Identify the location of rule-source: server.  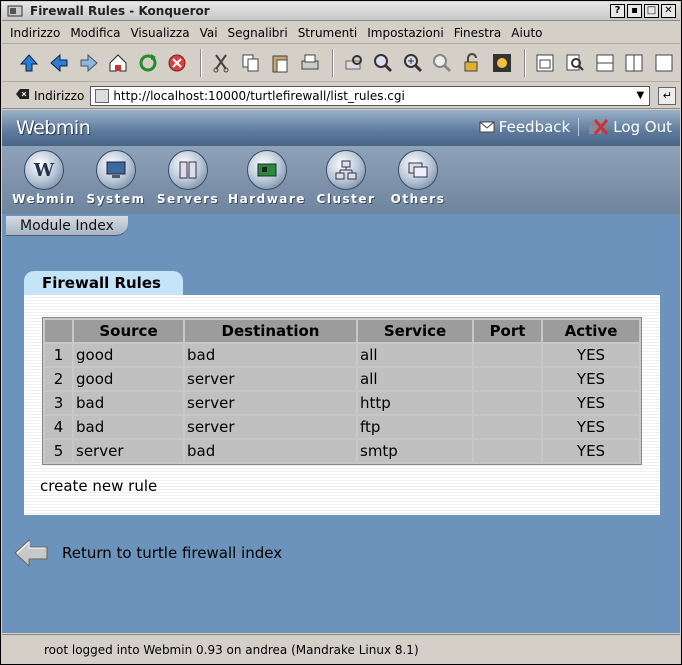
(128, 451).